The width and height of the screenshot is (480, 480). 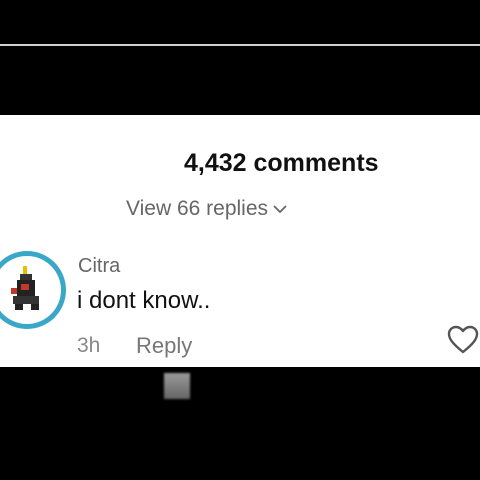 What do you see at coordinates (177, 386) in the screenshot?
I see `blurred-thumbnail` at bounding box center [177, 386].